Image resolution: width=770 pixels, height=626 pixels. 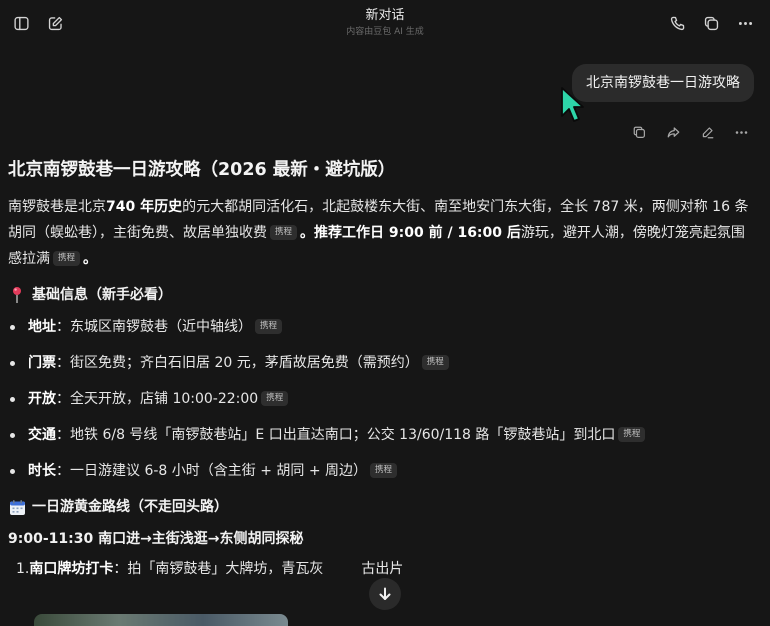 I want to click on arrow-down-icon, so click(x=385, y=593).